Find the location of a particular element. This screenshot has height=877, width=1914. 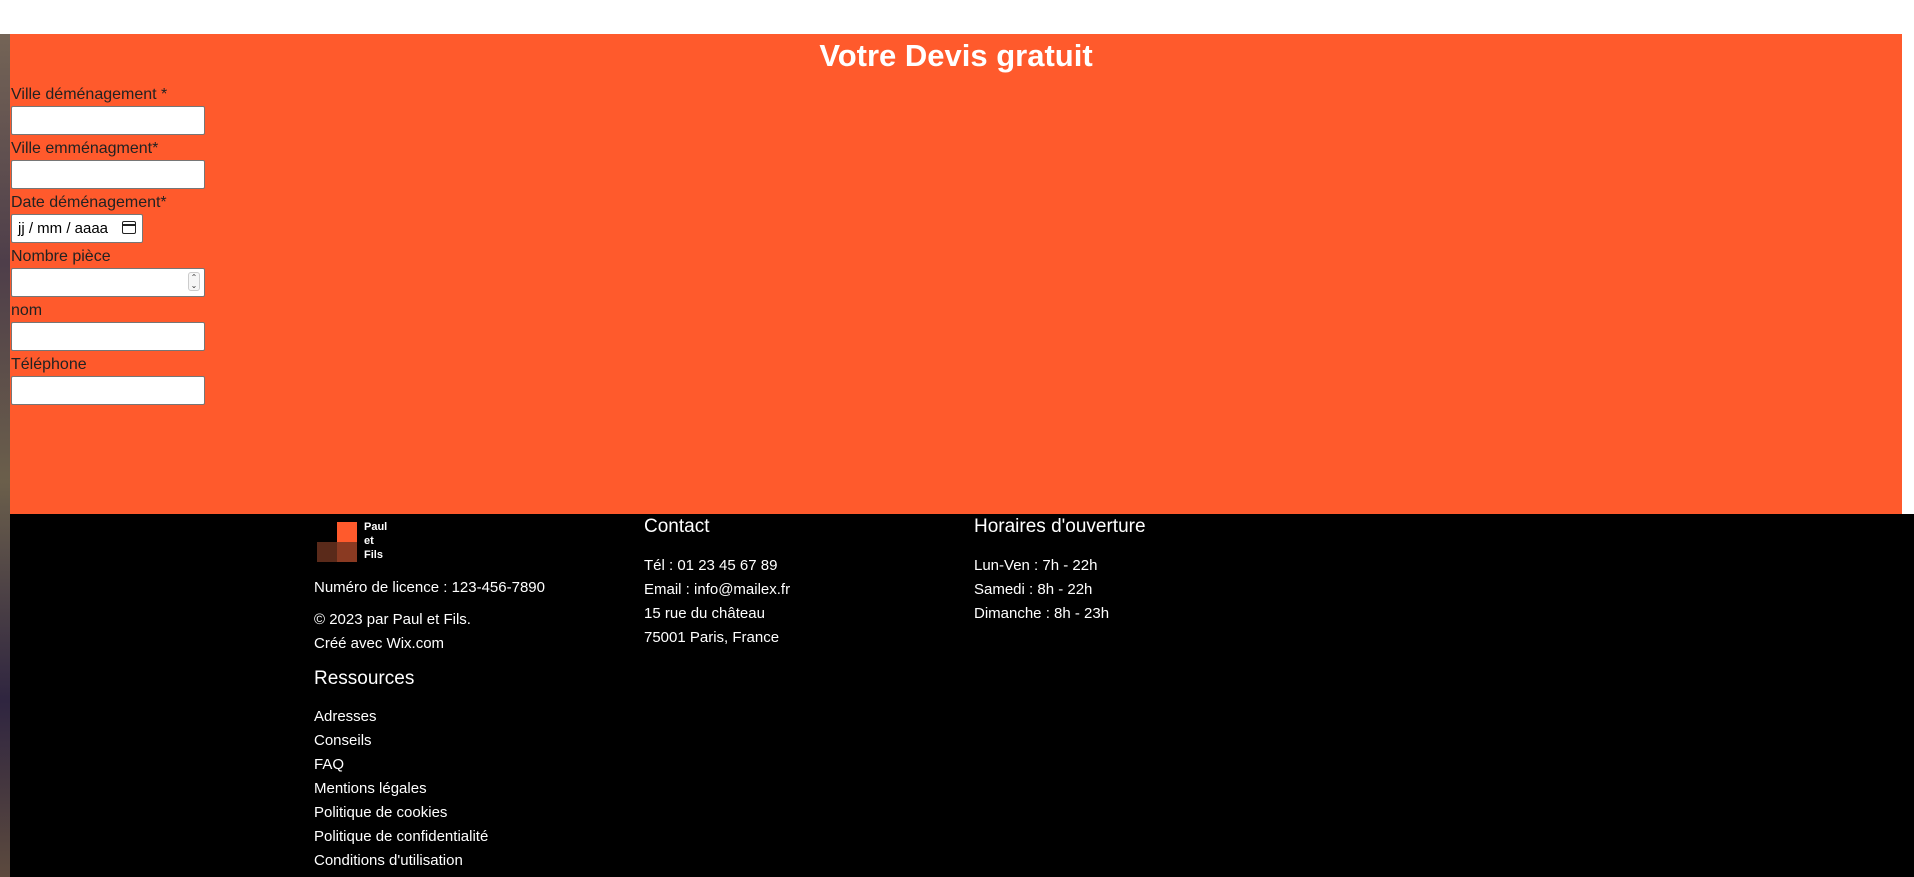

contact-phone: Tél : 01 23 45 67 89 is located at coordinates (711, 565).